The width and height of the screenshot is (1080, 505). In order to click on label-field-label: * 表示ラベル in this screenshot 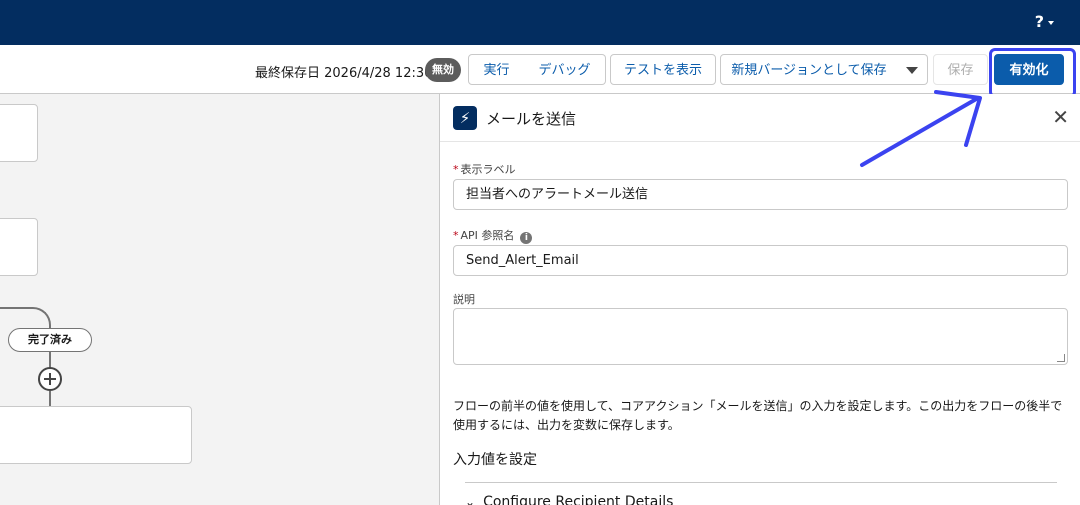, I will do `click(484, 169)`.